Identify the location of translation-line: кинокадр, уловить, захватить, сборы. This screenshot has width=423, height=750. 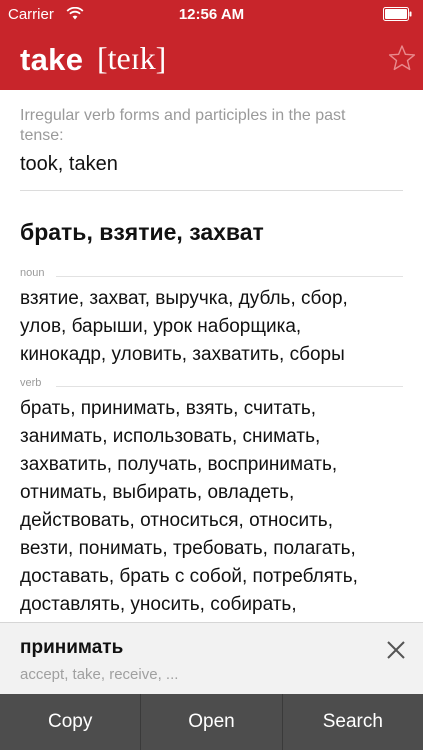
(182, 354).